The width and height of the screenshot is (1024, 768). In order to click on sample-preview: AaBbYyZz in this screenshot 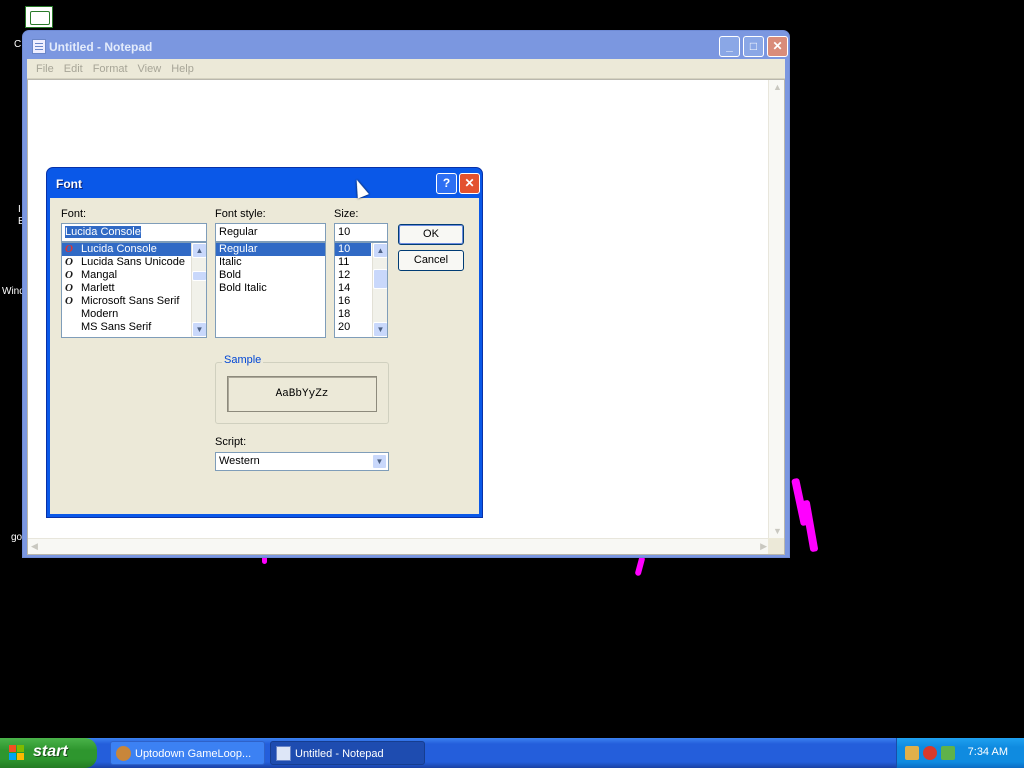, I will do `click(302, 394)`.